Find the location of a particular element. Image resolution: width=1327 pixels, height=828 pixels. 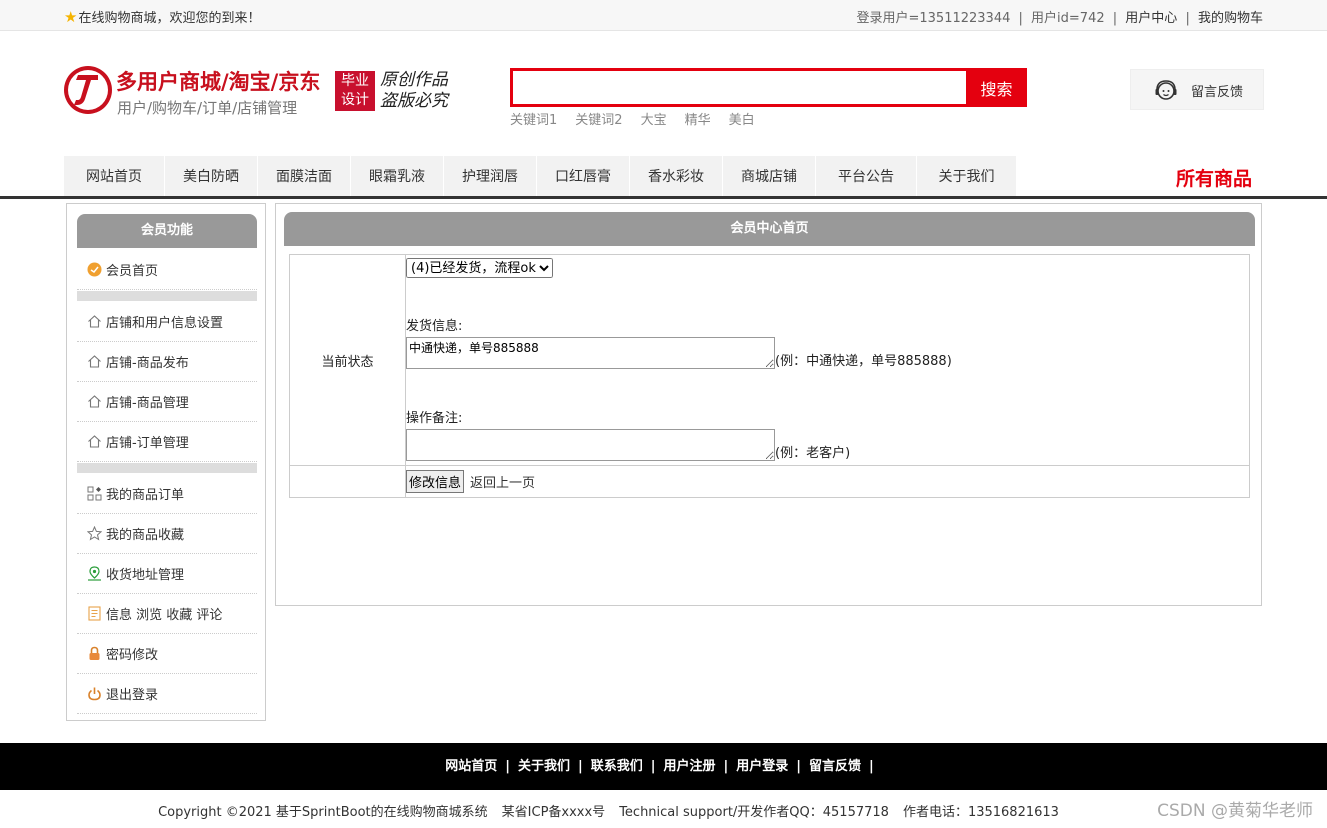

nav-item-announcements: 平台公告 is located at coordinates (866, 176).